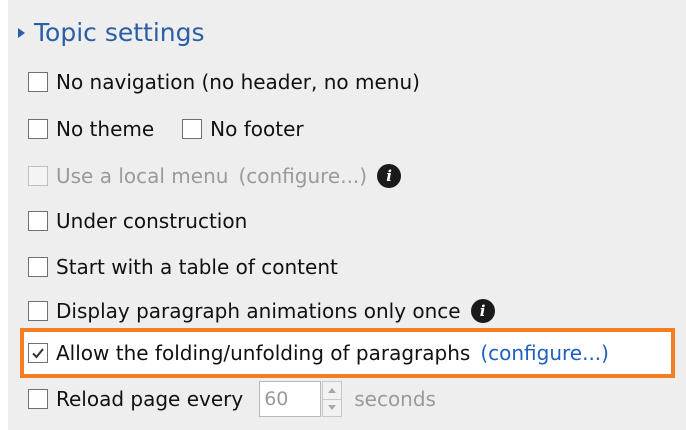 This screenshot has width=686, height=430. What do you see at coordinates (38, 311) in the screenshot?
I see `animations-once-checkbox` at bounding box center [38, 311].